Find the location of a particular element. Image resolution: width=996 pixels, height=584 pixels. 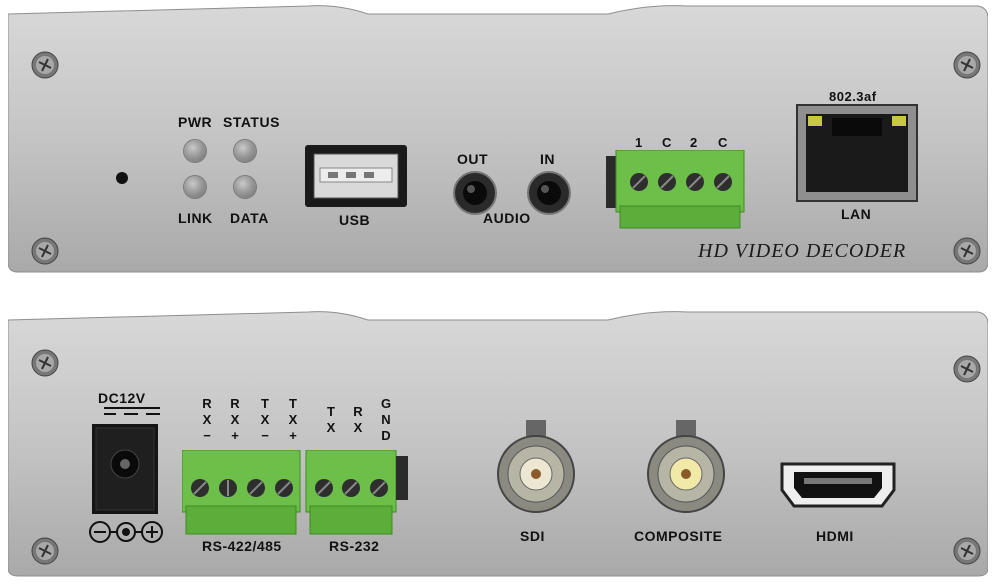

audio-in-label: IN is located at coordinates (547, 159).